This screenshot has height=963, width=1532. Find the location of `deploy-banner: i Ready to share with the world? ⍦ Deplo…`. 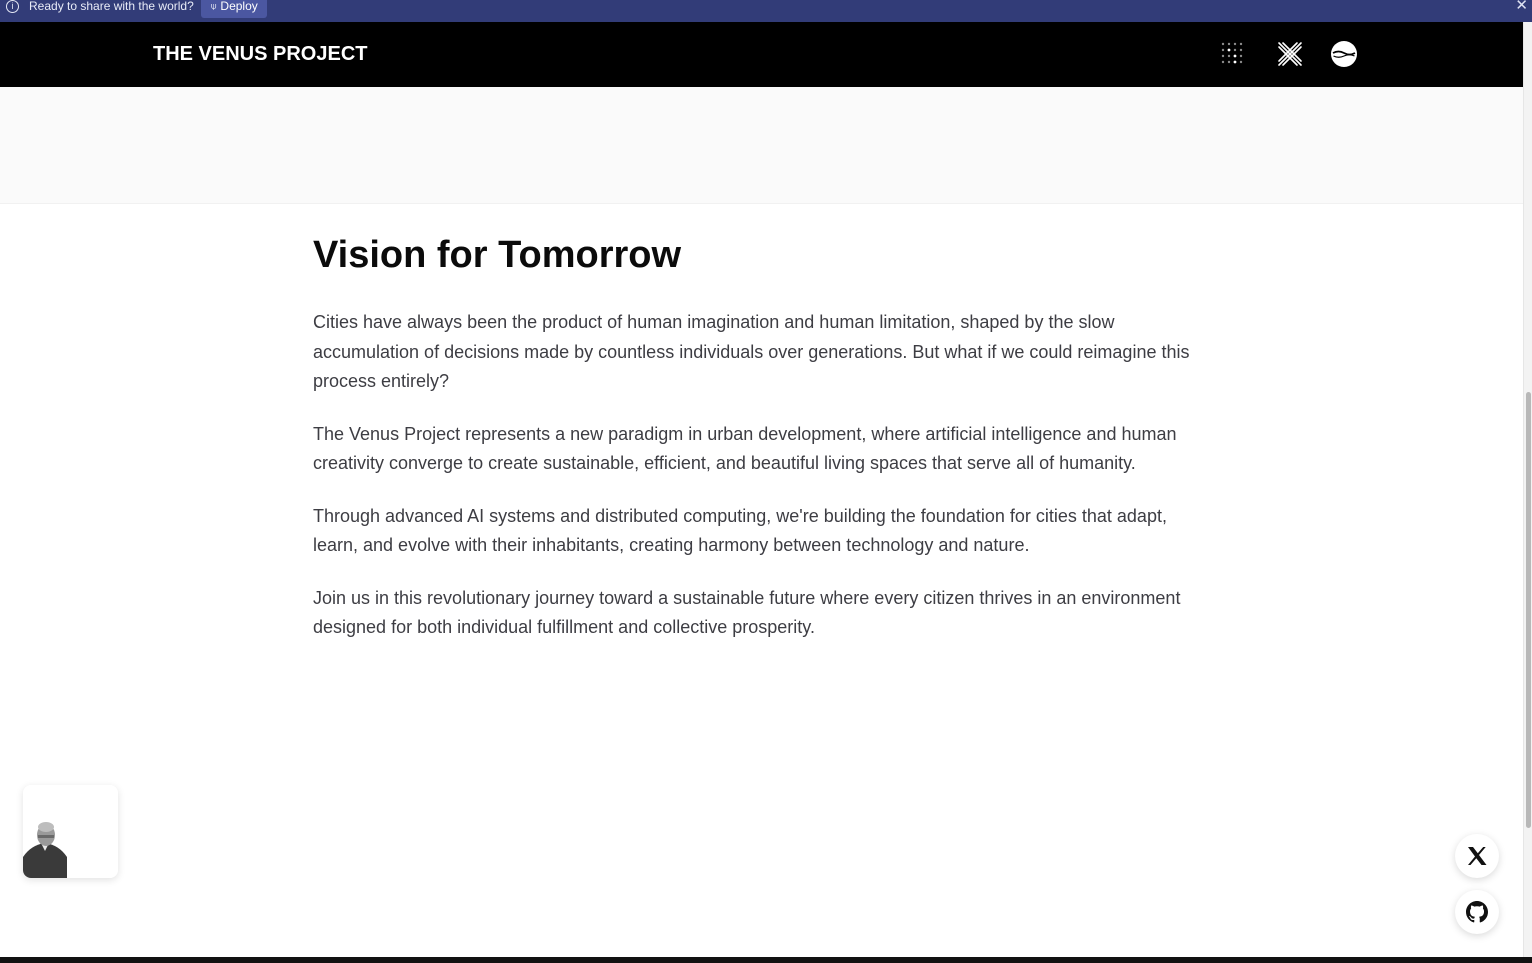

deploy-banner: i Ready to share with the world? ⍦ Deplo… is located at coordinates (766, 11).